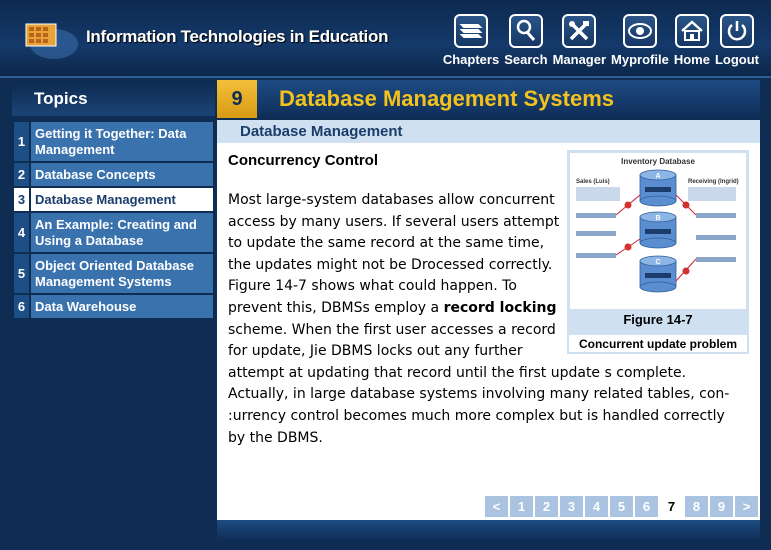  I want to click on section-bar: Database Management, so click(488, 131).